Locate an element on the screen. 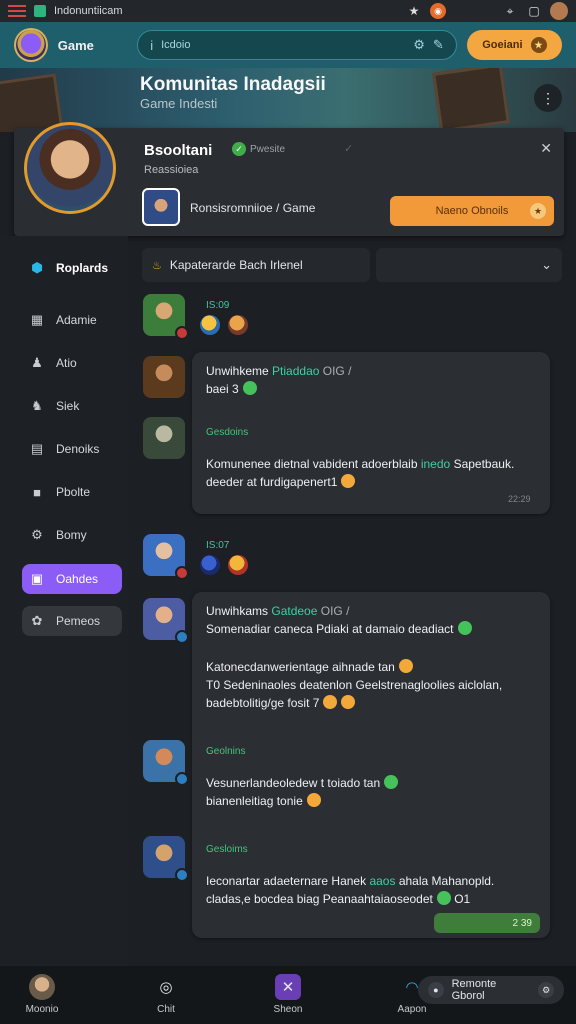 This screenshot has height=1024, width=576. profile-avatar-large is located at coordinates (70, 168).